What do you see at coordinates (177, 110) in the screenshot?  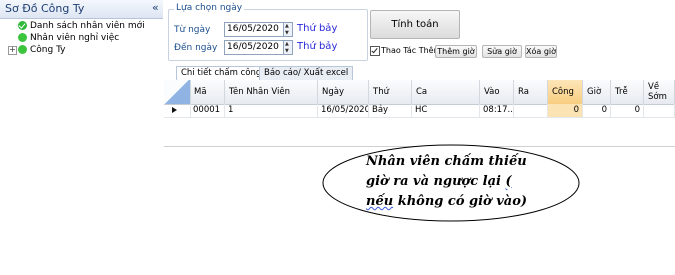 I see `row-pointer-icon` at bounding box center [177, 110].